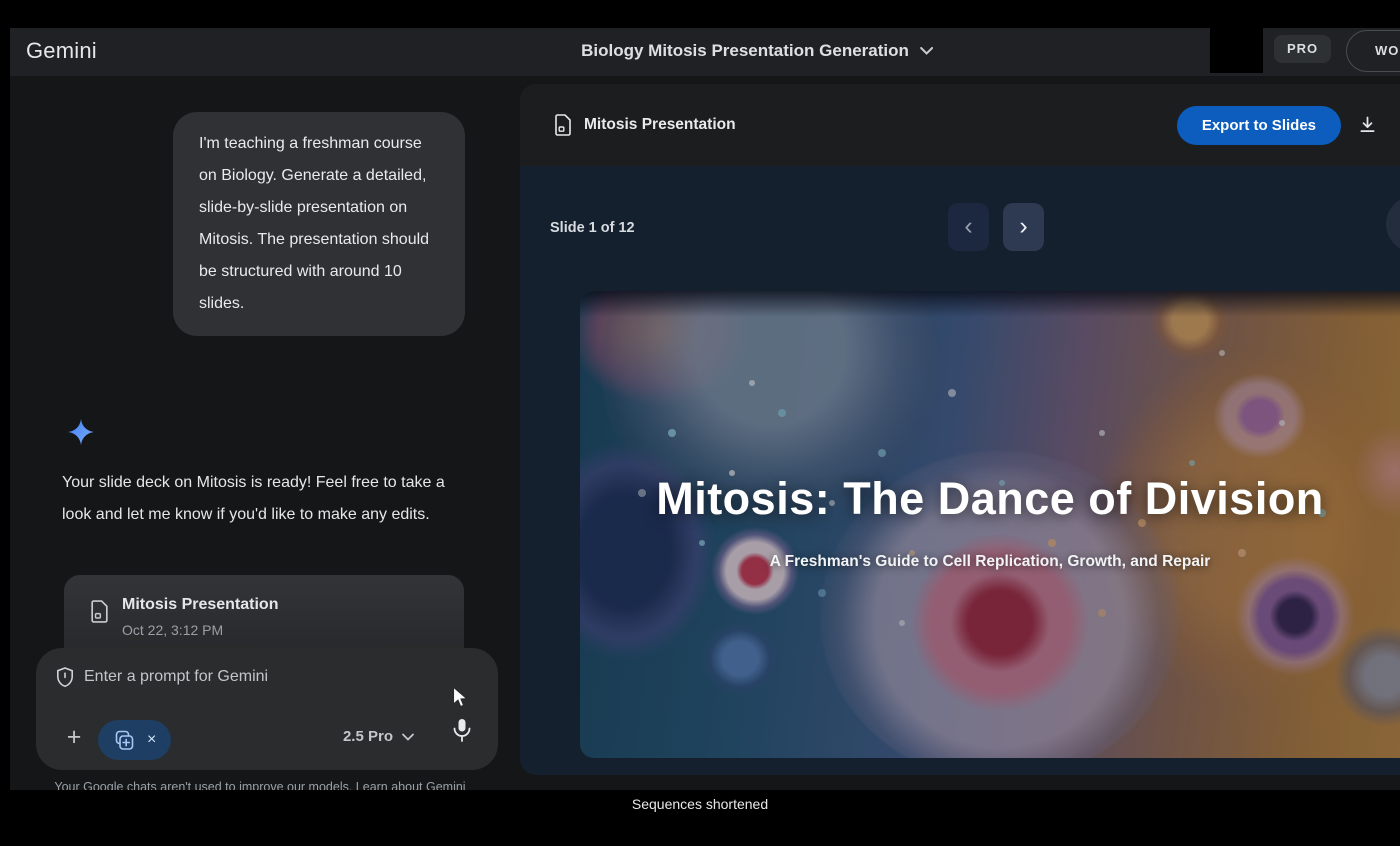 This screenshot has width=1400, height=846. I want to click on previous-slide-button: ‹, so click(968, 227).